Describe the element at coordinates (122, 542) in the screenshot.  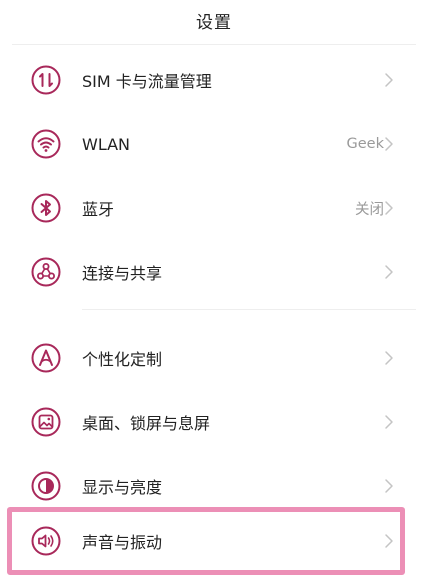
I see `settings-item-label: 声音与振动` at that location.